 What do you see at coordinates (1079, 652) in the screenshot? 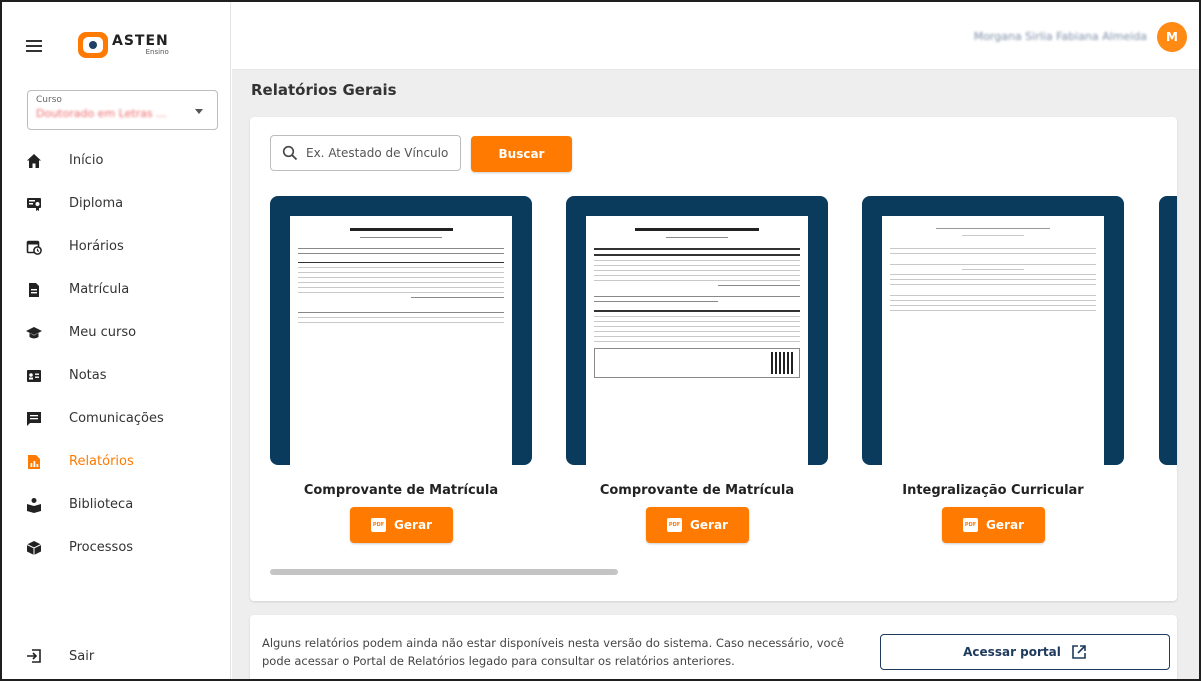
I see `external-link-icon` at bounding box center [1079, 652].